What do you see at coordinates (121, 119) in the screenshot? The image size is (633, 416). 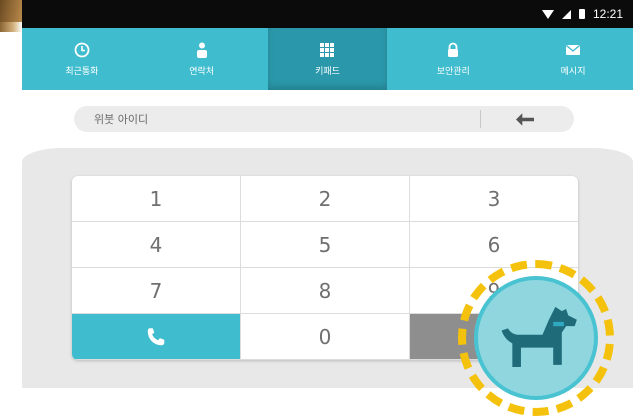 I see `search-placeholder: 위붓 아이디` at bounding box center [121, 119].